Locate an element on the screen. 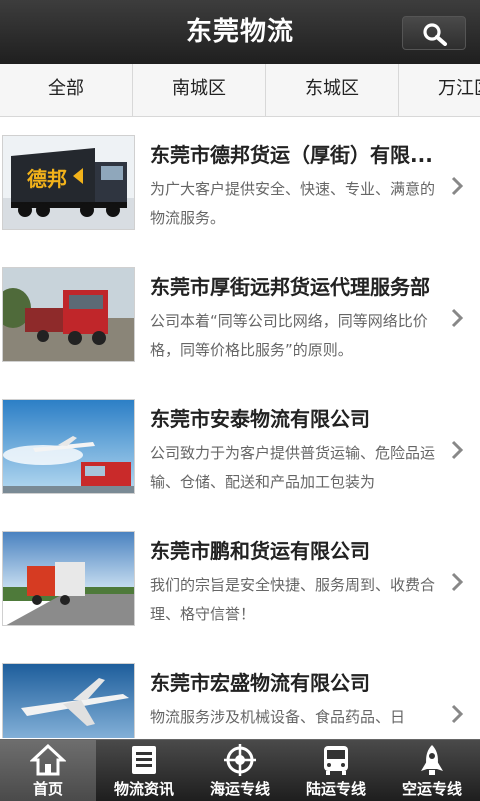  nav-label: 空运专线 is located at coordinates (431, 789).